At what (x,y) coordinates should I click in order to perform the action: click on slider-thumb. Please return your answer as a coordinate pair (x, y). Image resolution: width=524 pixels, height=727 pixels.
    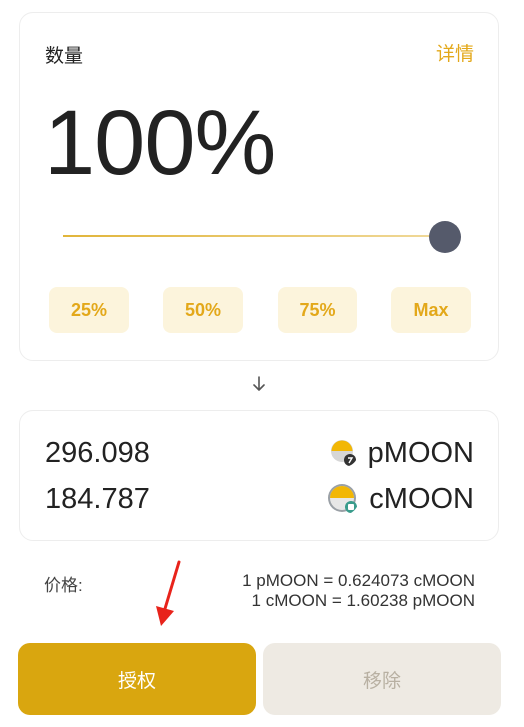
    Looking at the image, I should click on (445, 237).